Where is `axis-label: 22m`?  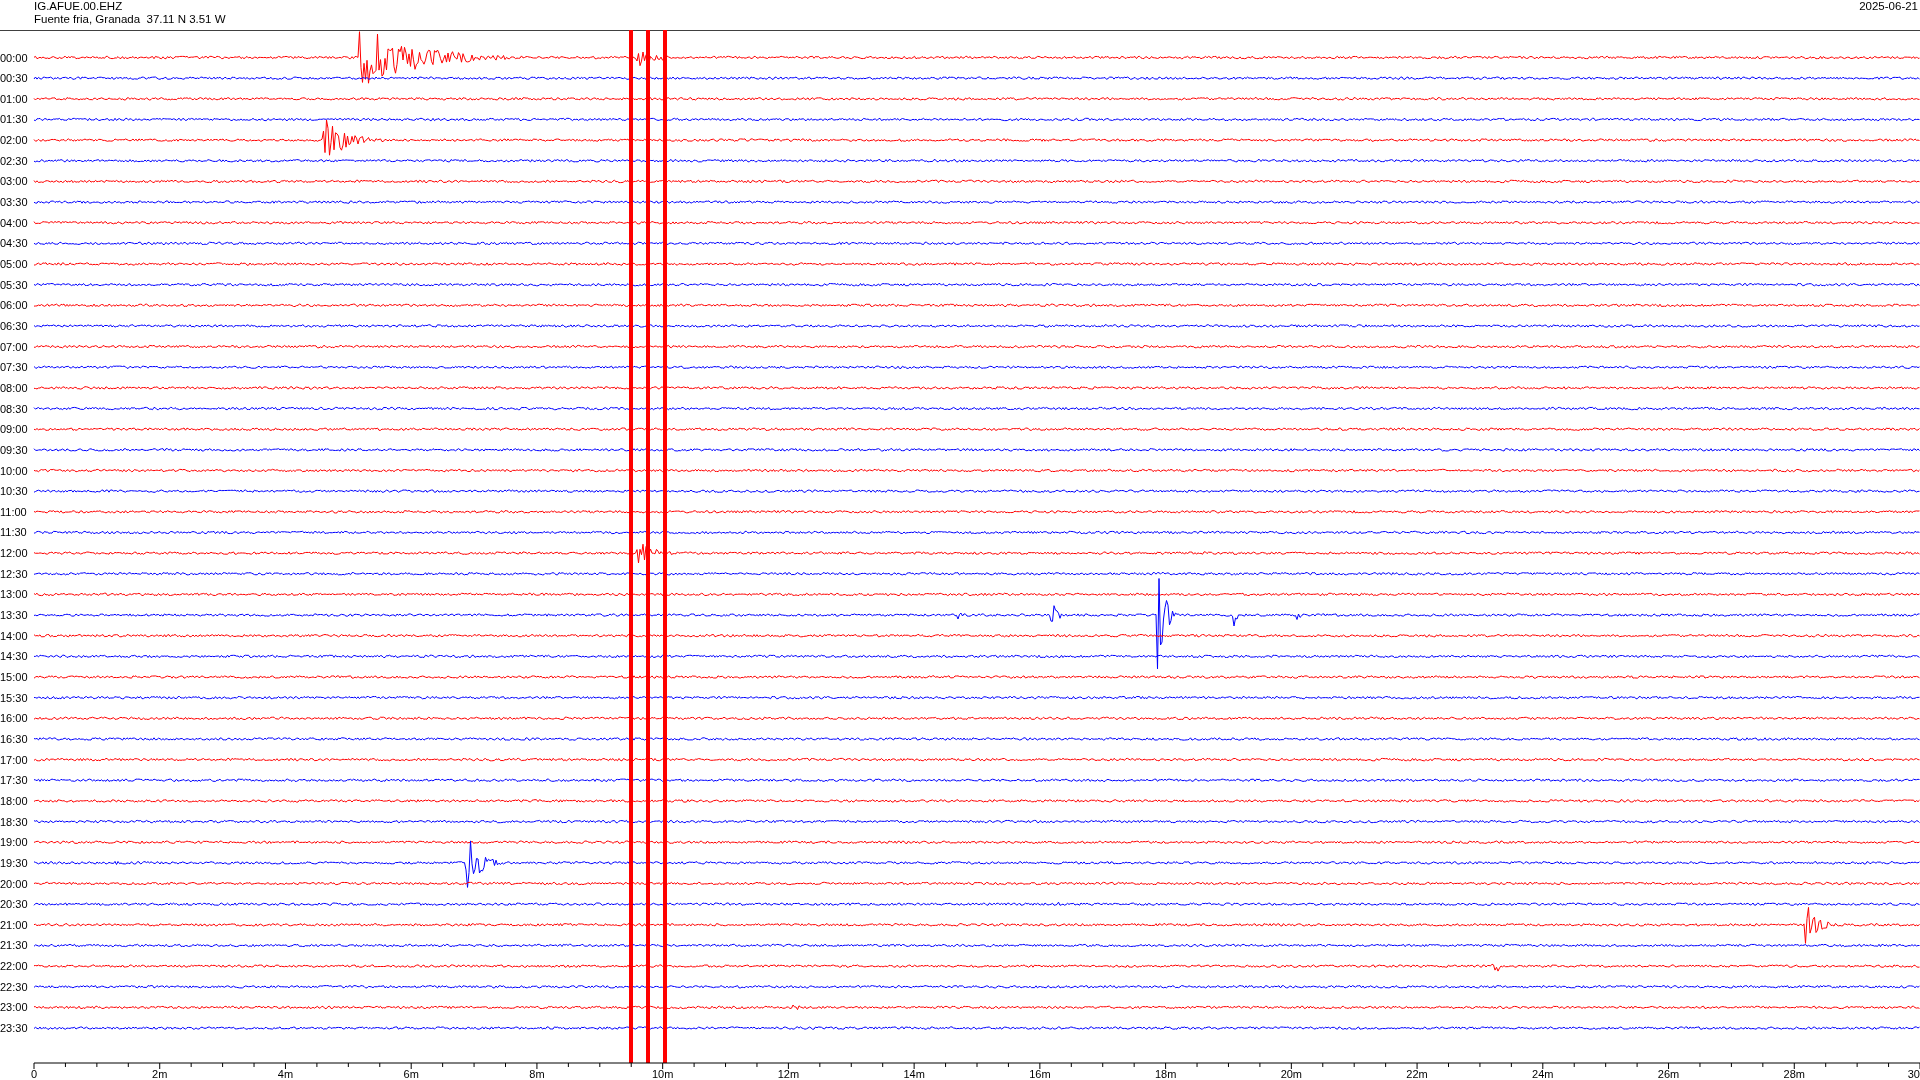 axis-label: 22m is located at coordinates (1417, 1074).